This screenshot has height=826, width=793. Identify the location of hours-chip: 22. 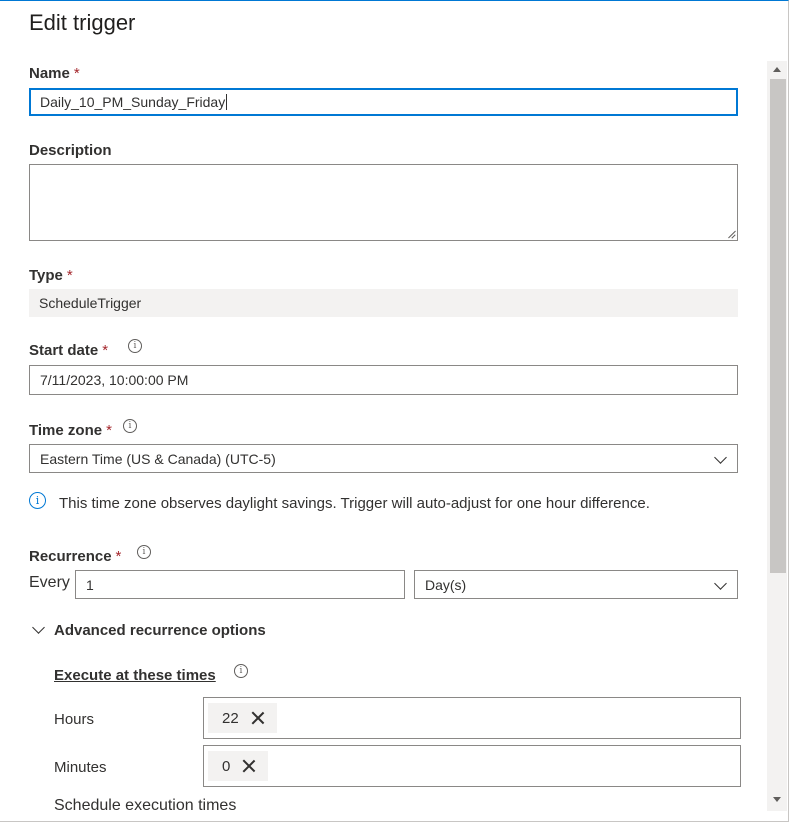
(242, 718).